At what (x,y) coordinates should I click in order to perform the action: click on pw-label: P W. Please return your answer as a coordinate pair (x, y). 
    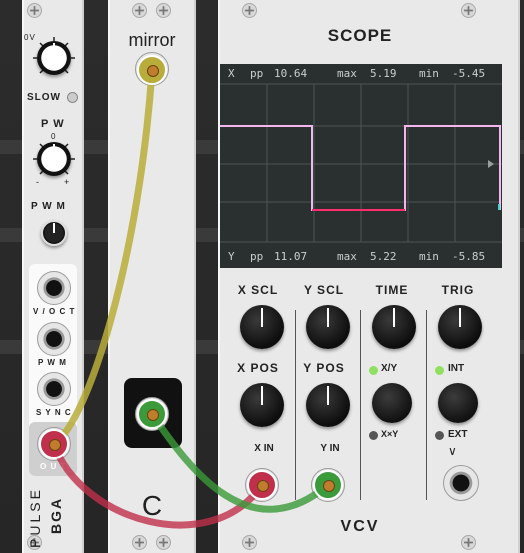
    Looking at the image, I should click on (53, 124).